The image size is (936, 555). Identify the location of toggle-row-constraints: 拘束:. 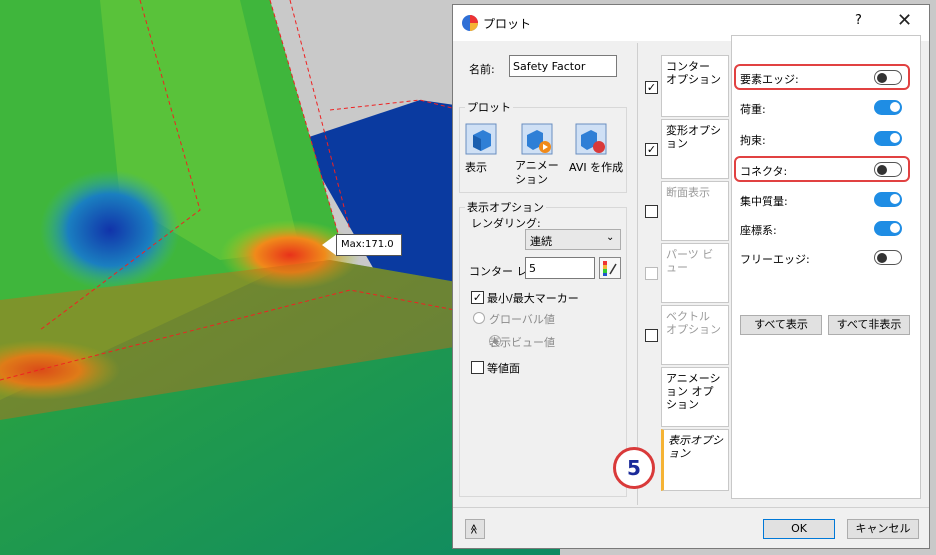
(827, 139).